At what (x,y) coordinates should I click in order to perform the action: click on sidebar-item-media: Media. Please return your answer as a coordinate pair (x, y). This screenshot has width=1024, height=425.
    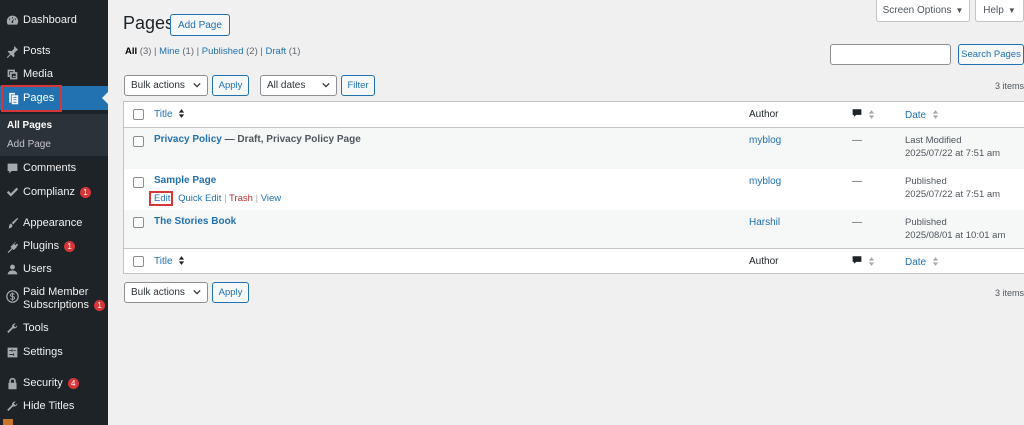
    Looking at the image, I should click on (54, 74).